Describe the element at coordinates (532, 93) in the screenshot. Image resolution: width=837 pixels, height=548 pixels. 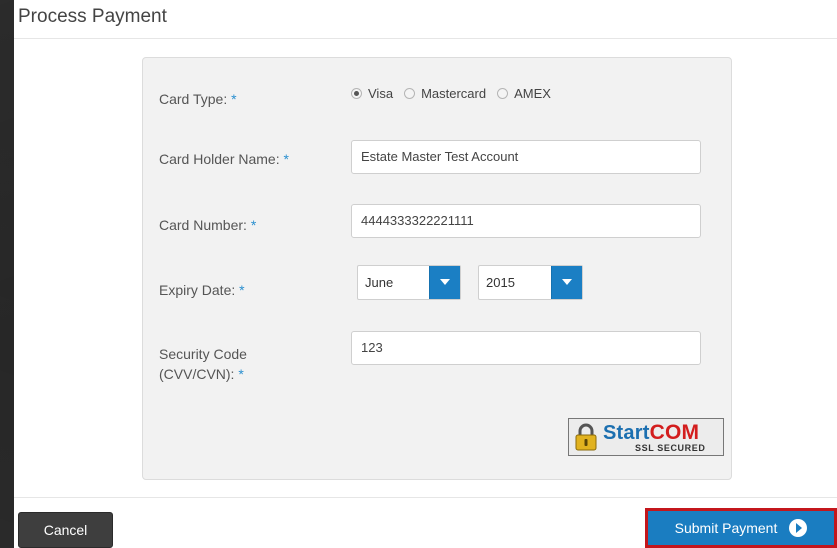
I see `radio-amex-label: AMEX` at that location.